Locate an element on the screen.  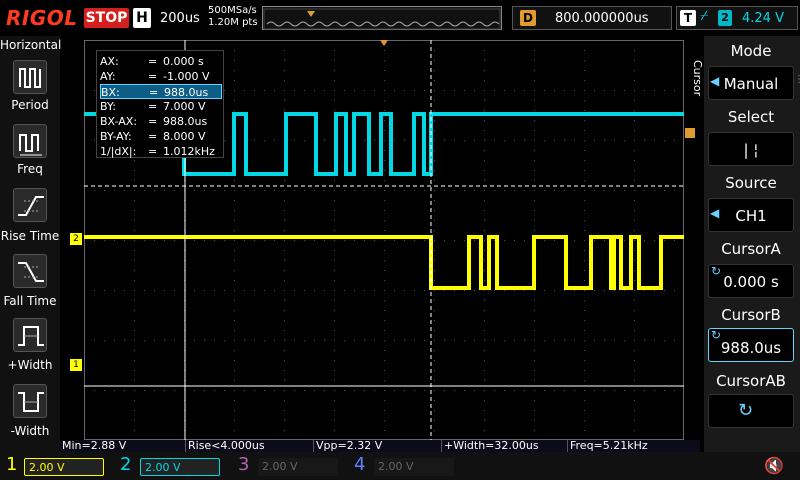
cursor-readout-key: 1/|dX|: is located at coordinates (118, 151).